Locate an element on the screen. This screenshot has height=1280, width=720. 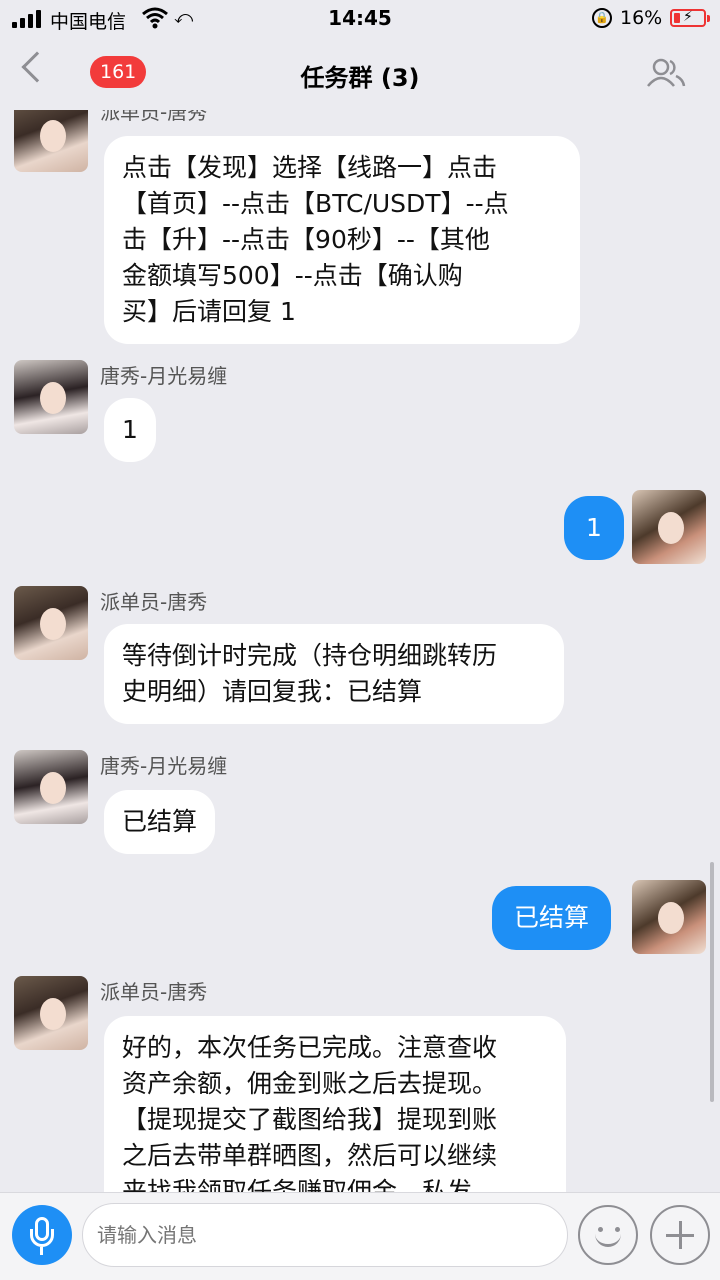
more-button is located at coordinates (680, 1235).